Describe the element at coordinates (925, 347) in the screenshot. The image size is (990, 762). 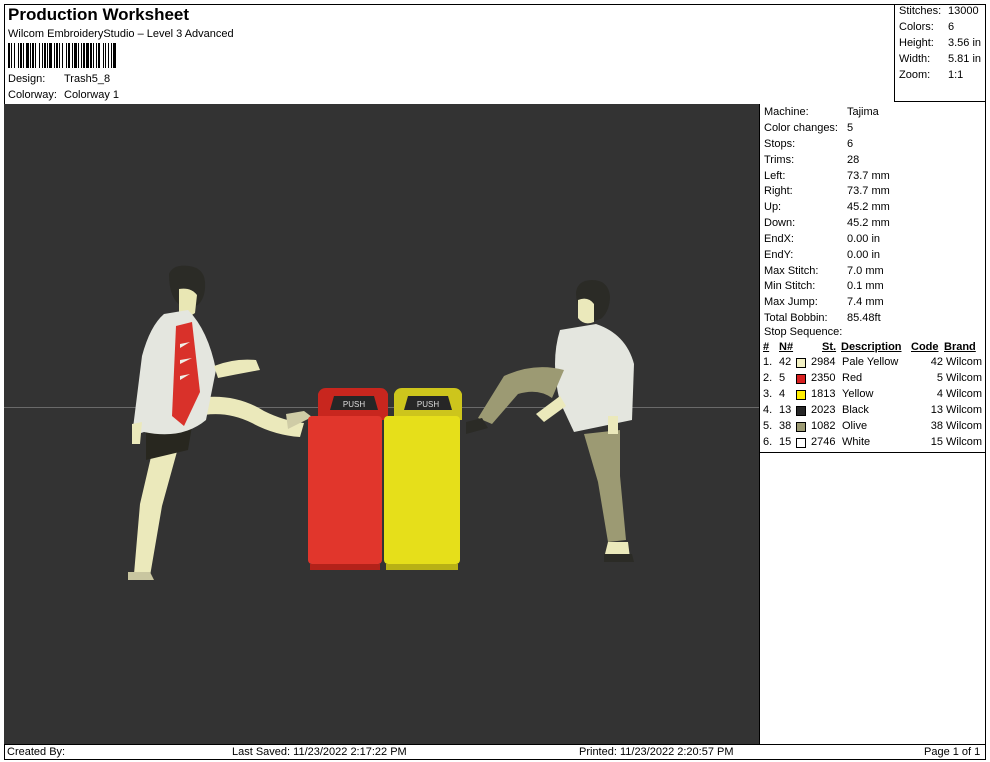
I see `col-code: Code` at that location.